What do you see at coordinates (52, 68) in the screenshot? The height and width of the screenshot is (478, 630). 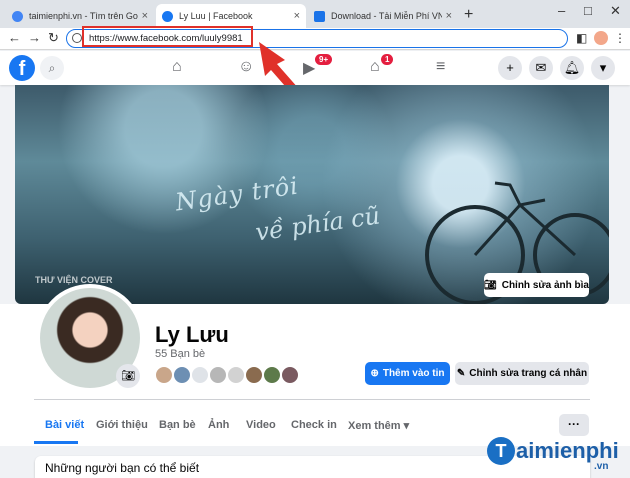 I see `search-icon: ⌕` at bounding box center [52, 68].